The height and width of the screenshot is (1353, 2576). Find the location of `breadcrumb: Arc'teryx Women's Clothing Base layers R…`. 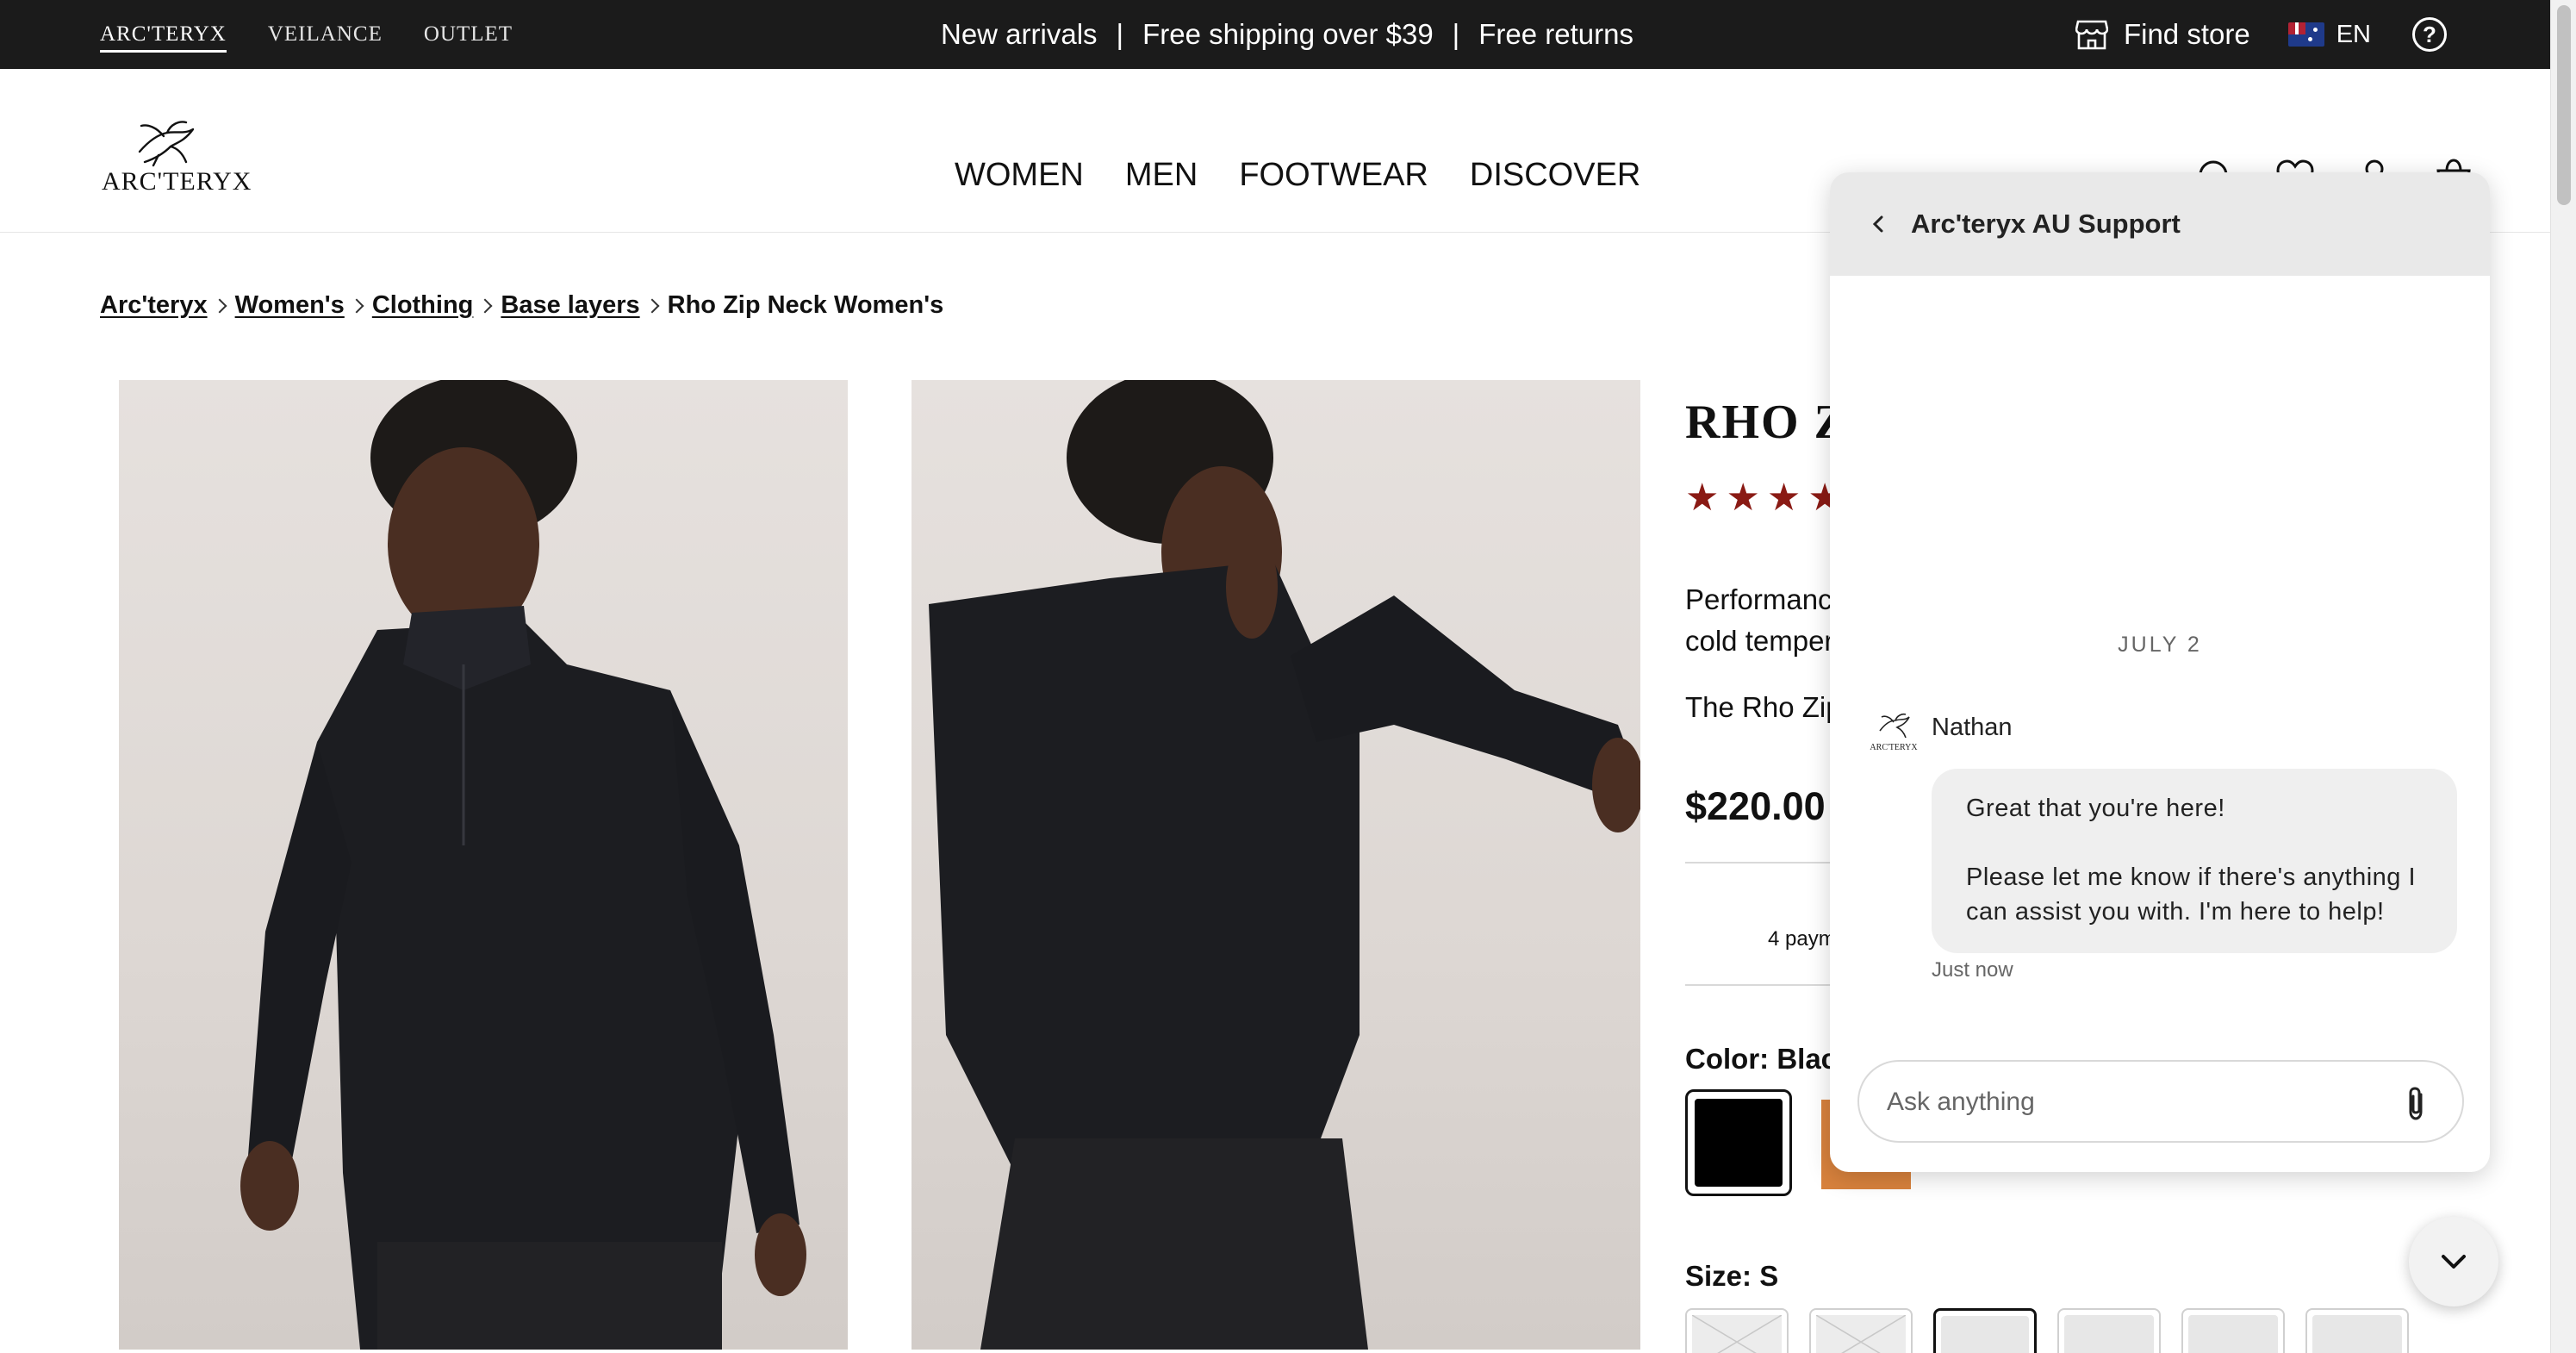

breadcrumb: Arc'teryx Women's Clothing Base layers R… is located at coordinates (521, 305).